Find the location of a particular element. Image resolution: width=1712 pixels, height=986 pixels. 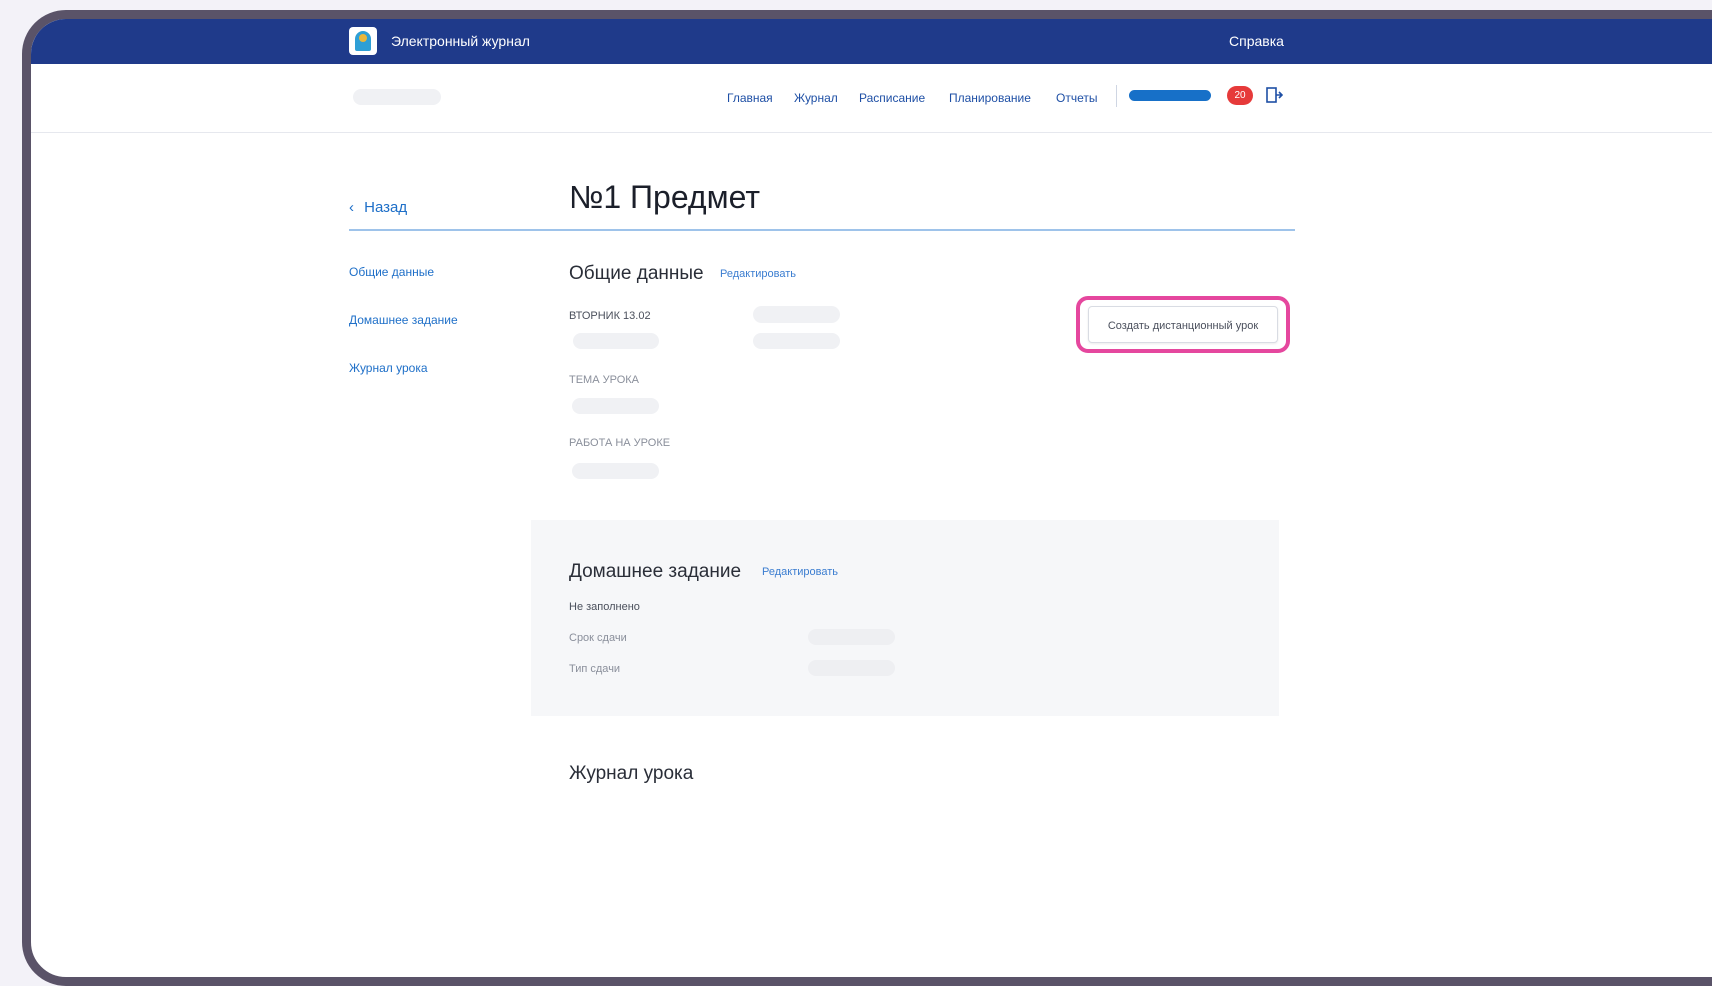

submission-type-label: Тип сдачи is located at coordinates (595, 669).